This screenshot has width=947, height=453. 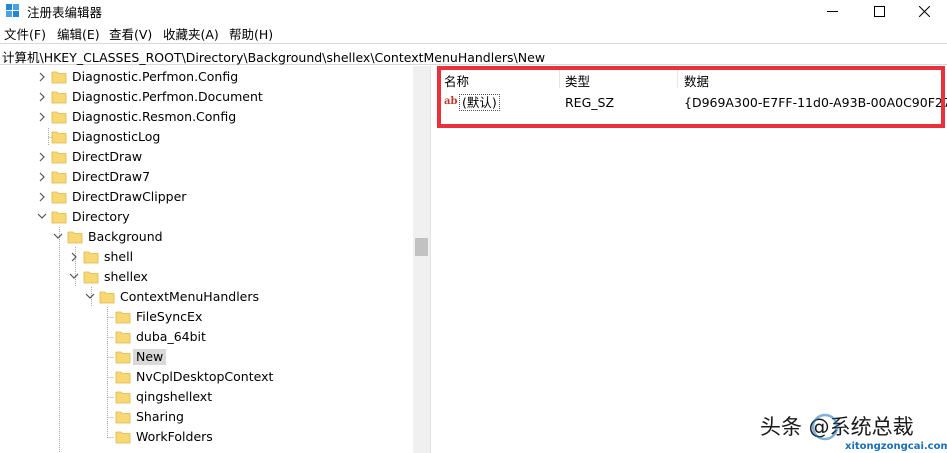 I want to click on tree-item: Background, so click(x=206, y=237).